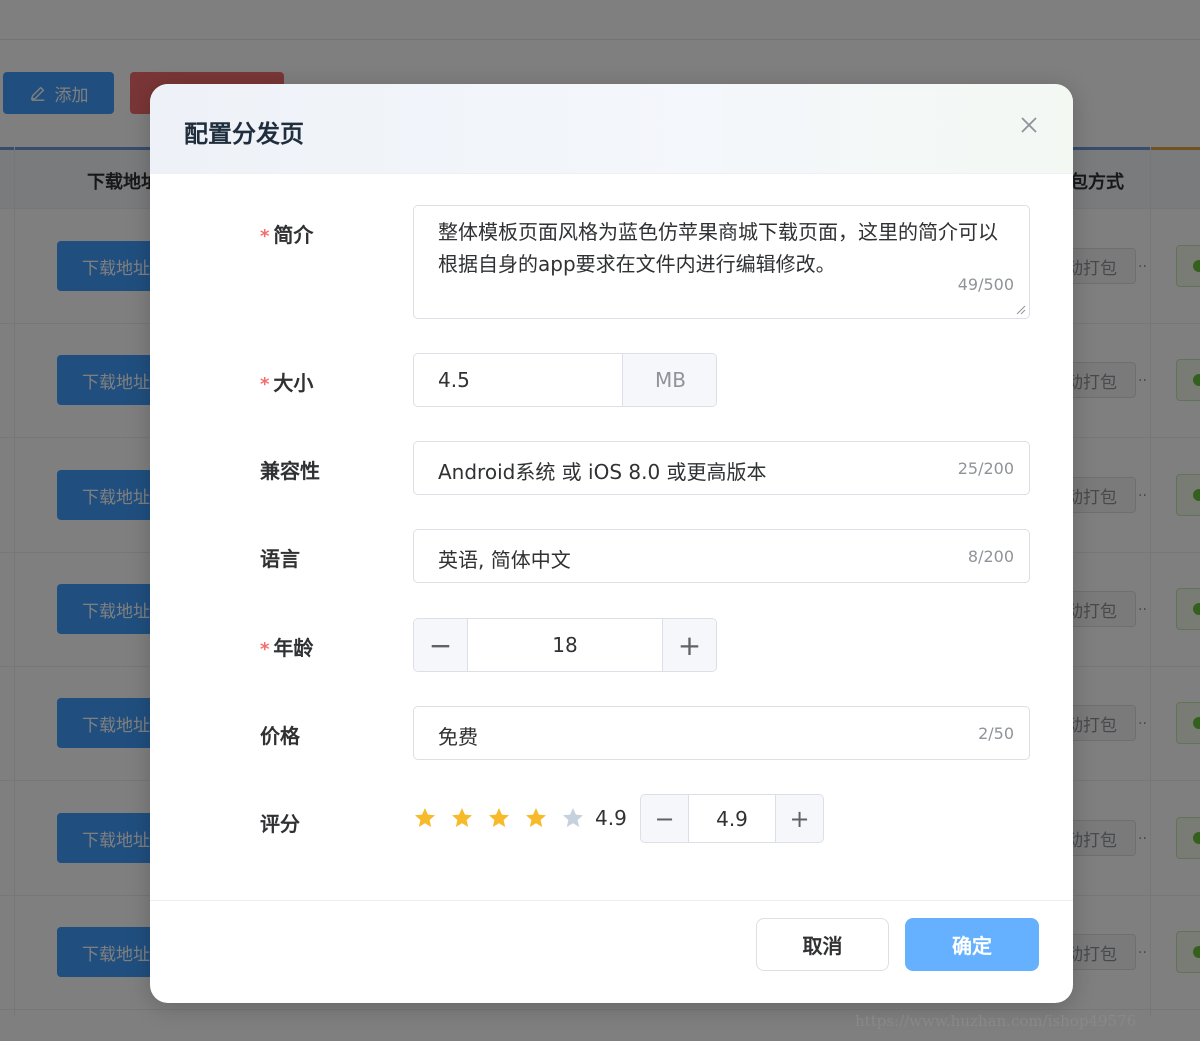  Describe the element at coordinates (611, 129) in the screenshot. I see `dialog-header: 配置分发页` at that location.